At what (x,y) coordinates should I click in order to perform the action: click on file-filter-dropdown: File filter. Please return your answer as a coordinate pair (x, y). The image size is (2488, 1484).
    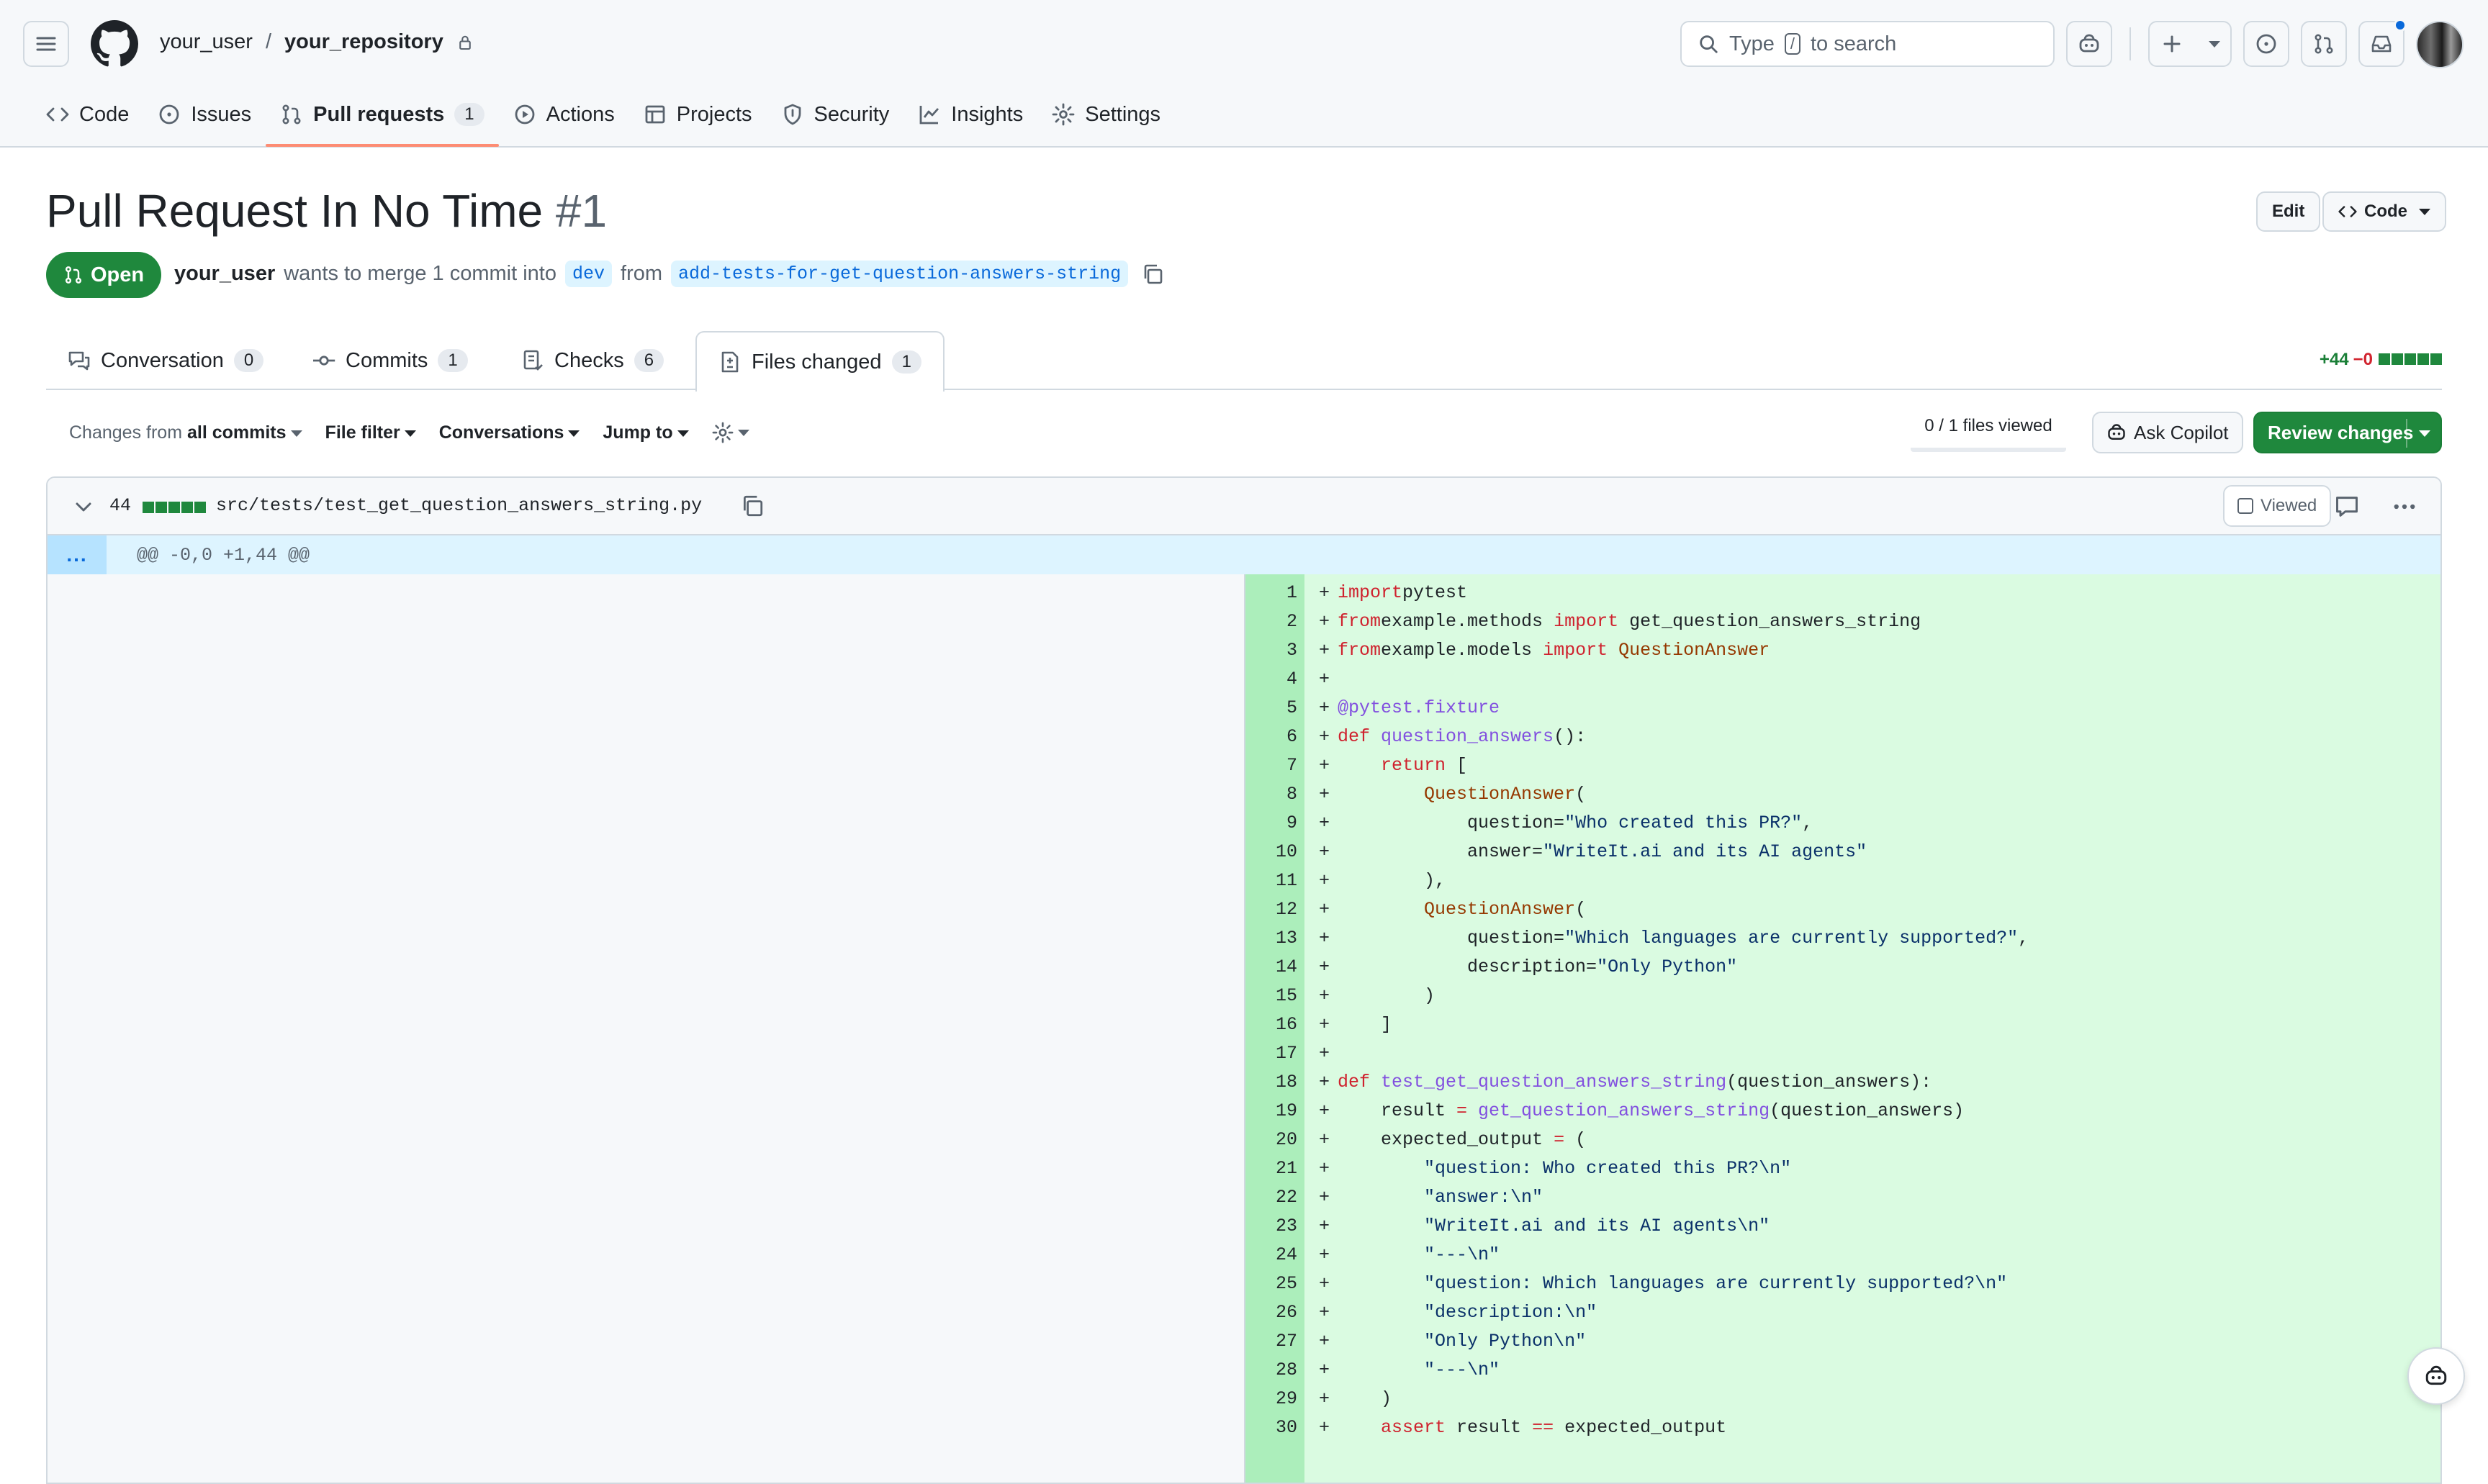
    Looking at the image, I should click on (371, 432).